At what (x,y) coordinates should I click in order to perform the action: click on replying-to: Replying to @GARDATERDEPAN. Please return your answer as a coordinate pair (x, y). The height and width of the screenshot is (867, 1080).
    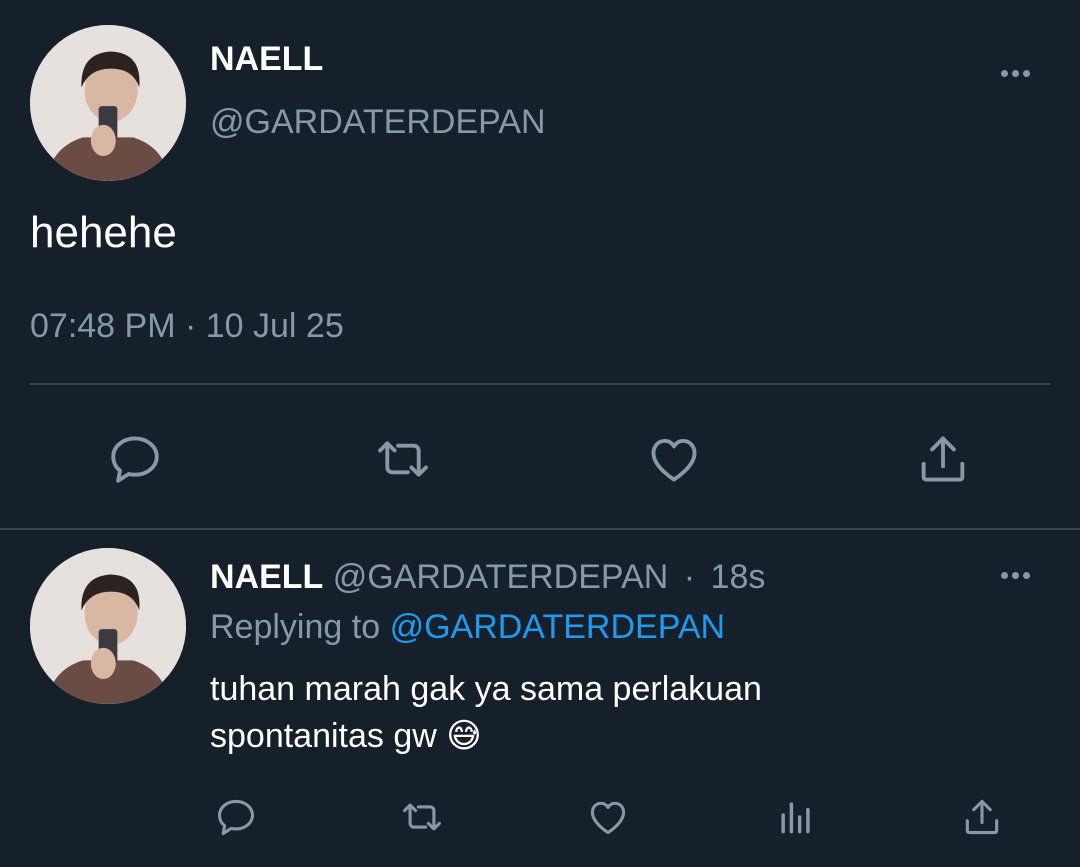
    Looking at the image, I should click on (467, 627).